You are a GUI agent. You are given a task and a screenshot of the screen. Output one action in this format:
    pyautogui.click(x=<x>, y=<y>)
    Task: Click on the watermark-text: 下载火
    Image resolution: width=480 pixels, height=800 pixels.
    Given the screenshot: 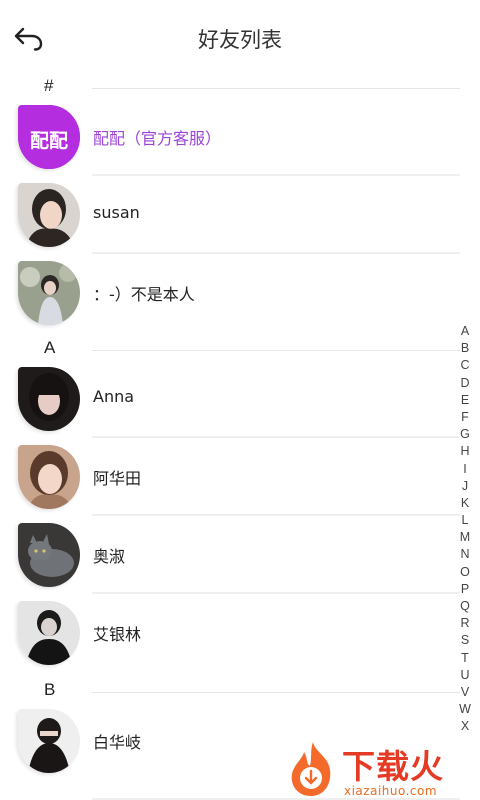 What is the action you would take?
    pyautogui.click(x=393, y=766)
    